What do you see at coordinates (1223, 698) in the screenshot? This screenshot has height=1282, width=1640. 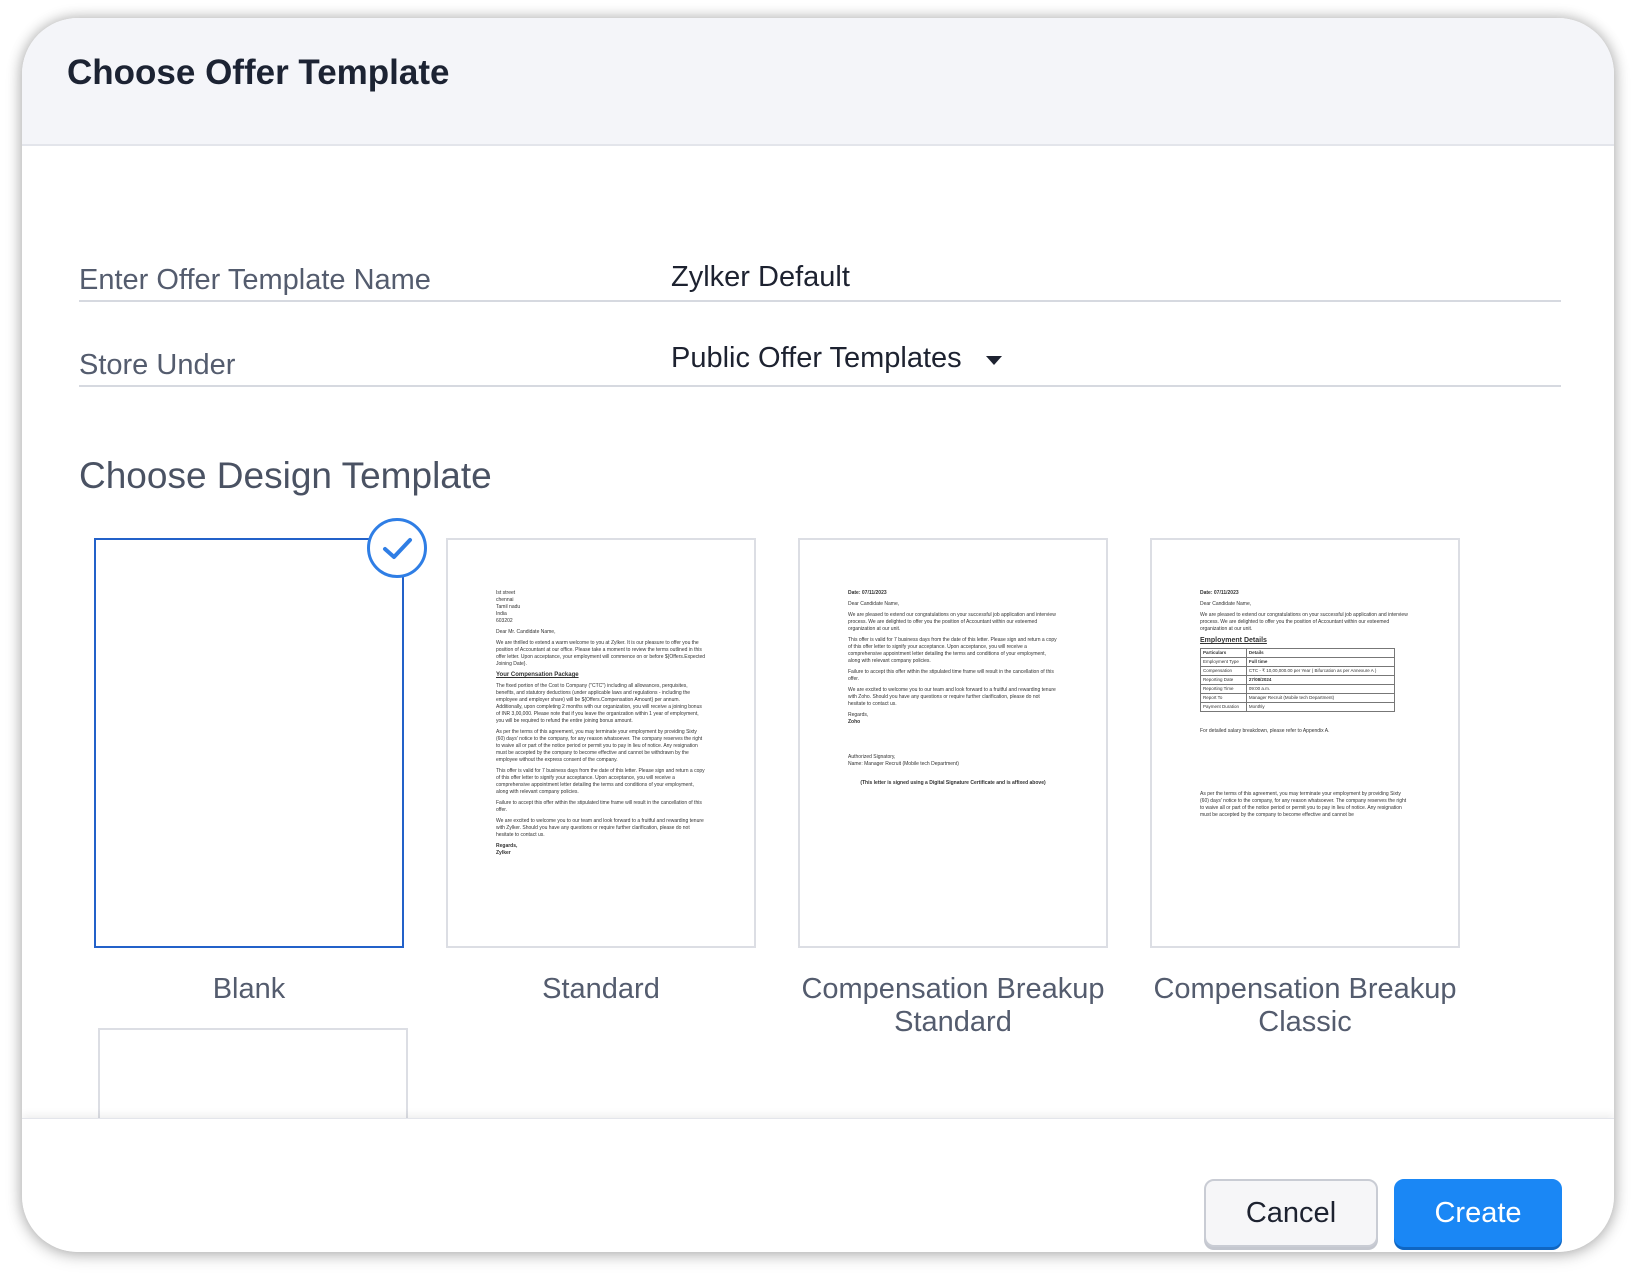 I see `table-cell: Report To` at bounding box center [1223, 698].